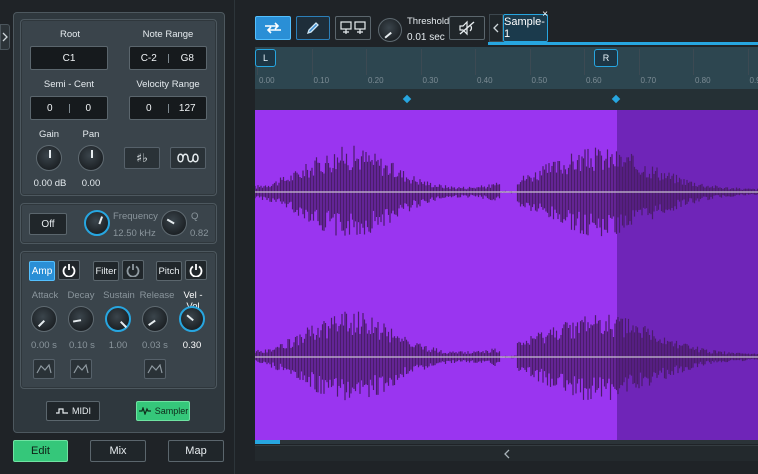 The image size is (758, 474). What do you see at coordinates (192, 319) in the screenshot?
I see `vel-vol-knob` at bounding box center [192, 319].